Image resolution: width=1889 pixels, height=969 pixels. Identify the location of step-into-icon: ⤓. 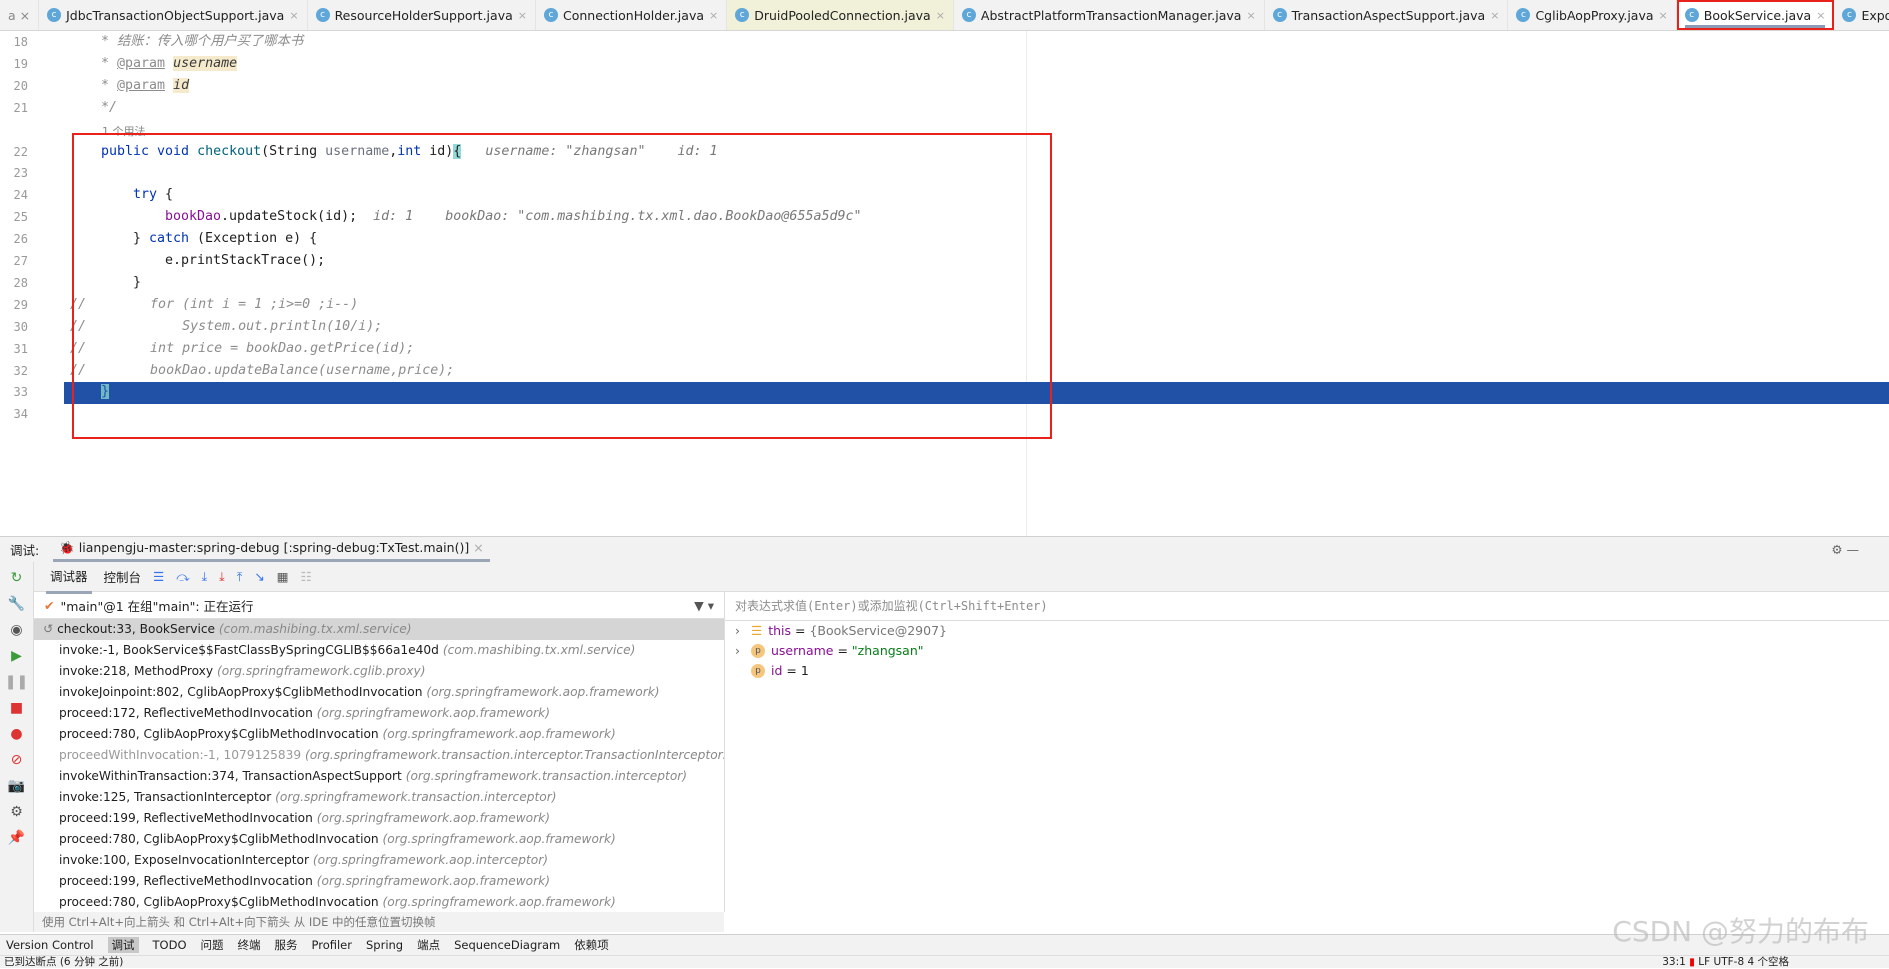
(205, 577).